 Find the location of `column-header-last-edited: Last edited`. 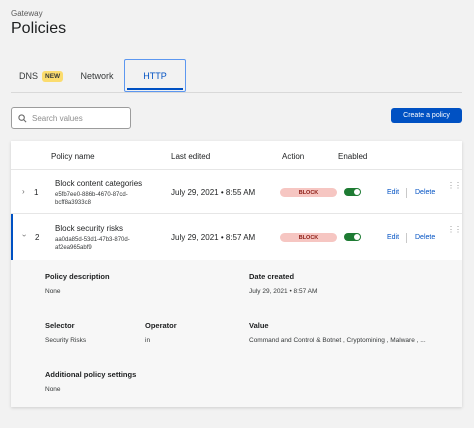

column-header-last-edited: Last edited is located at coordinates (190, 156).